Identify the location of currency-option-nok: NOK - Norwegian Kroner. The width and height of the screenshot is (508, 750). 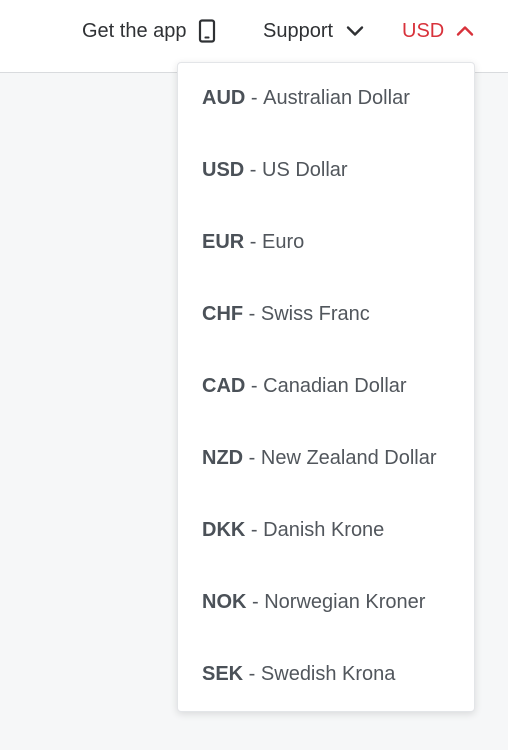
(313, 602).